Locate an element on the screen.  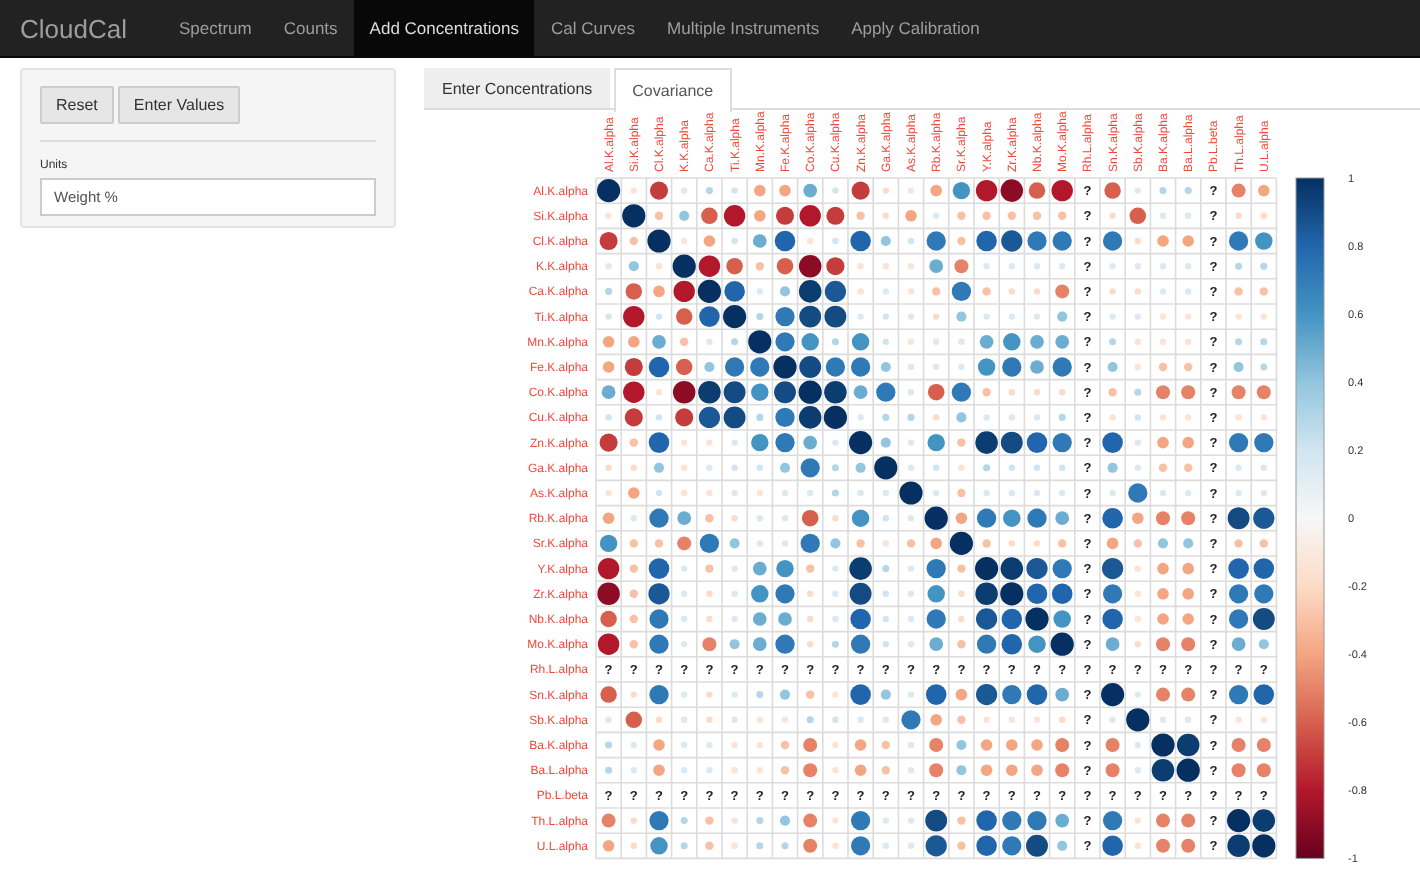
nav-tab: Multiple Instruments is located at coordinates (743, 28).